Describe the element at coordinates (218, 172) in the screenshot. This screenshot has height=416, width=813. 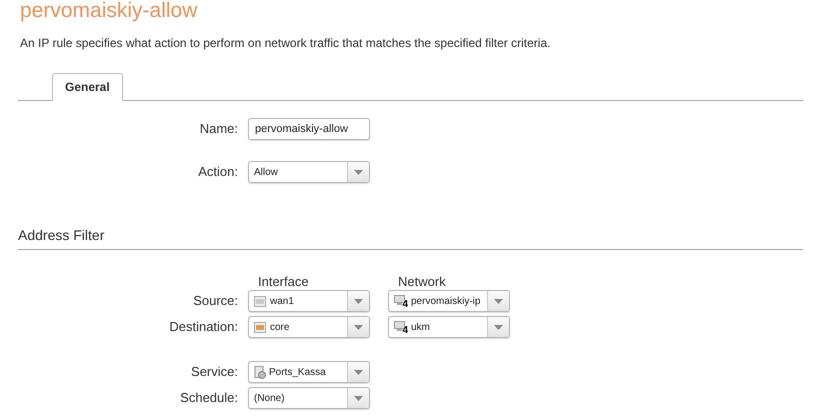
I see `field-label: Action:` at that location.